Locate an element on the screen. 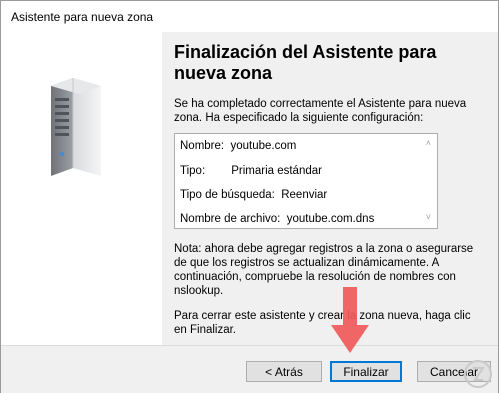  config-label: Tipo: is located at coordinates (193, 171).